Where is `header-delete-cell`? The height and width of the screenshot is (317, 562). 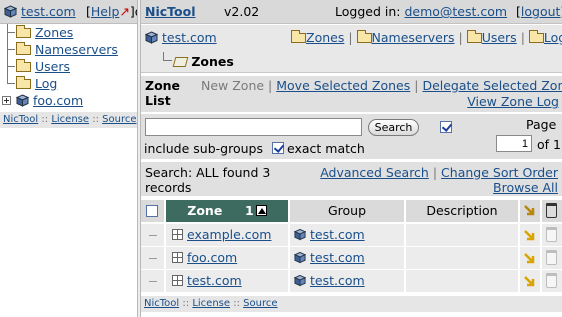 header-delete-cell is located at coordinates (552, 211).